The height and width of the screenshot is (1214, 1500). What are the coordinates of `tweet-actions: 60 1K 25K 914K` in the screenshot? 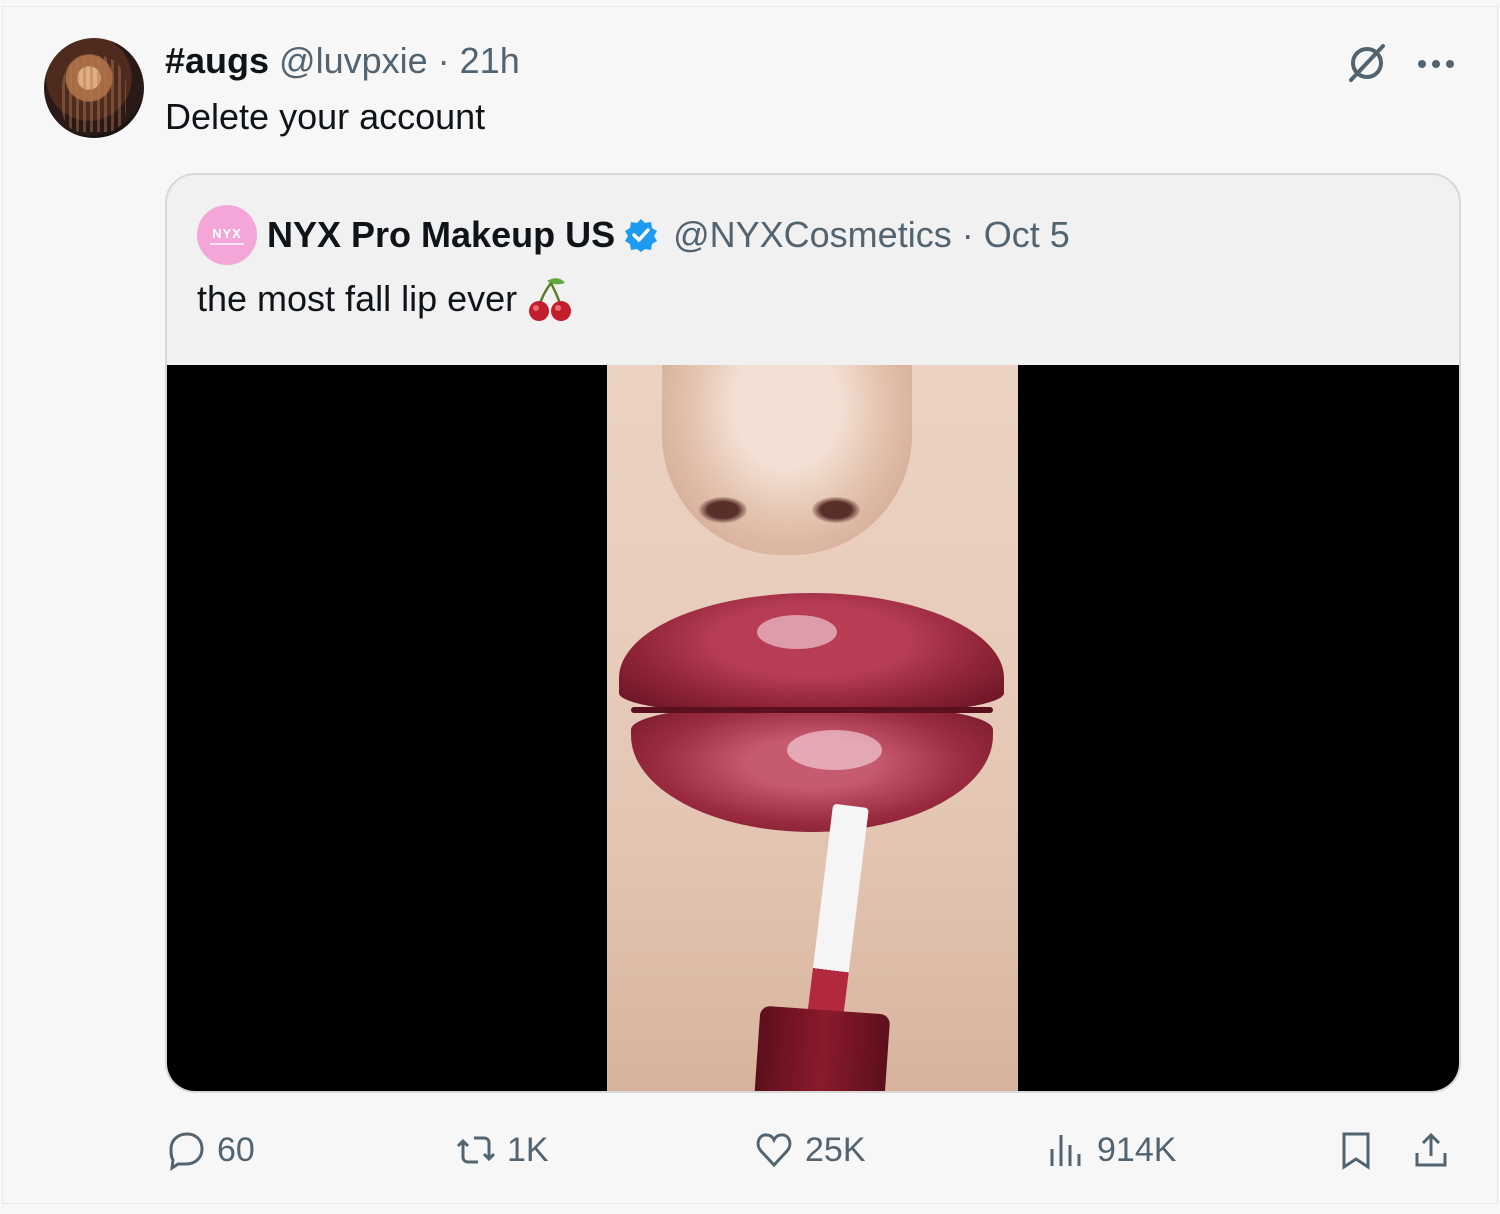 It's located at (812, 1150).